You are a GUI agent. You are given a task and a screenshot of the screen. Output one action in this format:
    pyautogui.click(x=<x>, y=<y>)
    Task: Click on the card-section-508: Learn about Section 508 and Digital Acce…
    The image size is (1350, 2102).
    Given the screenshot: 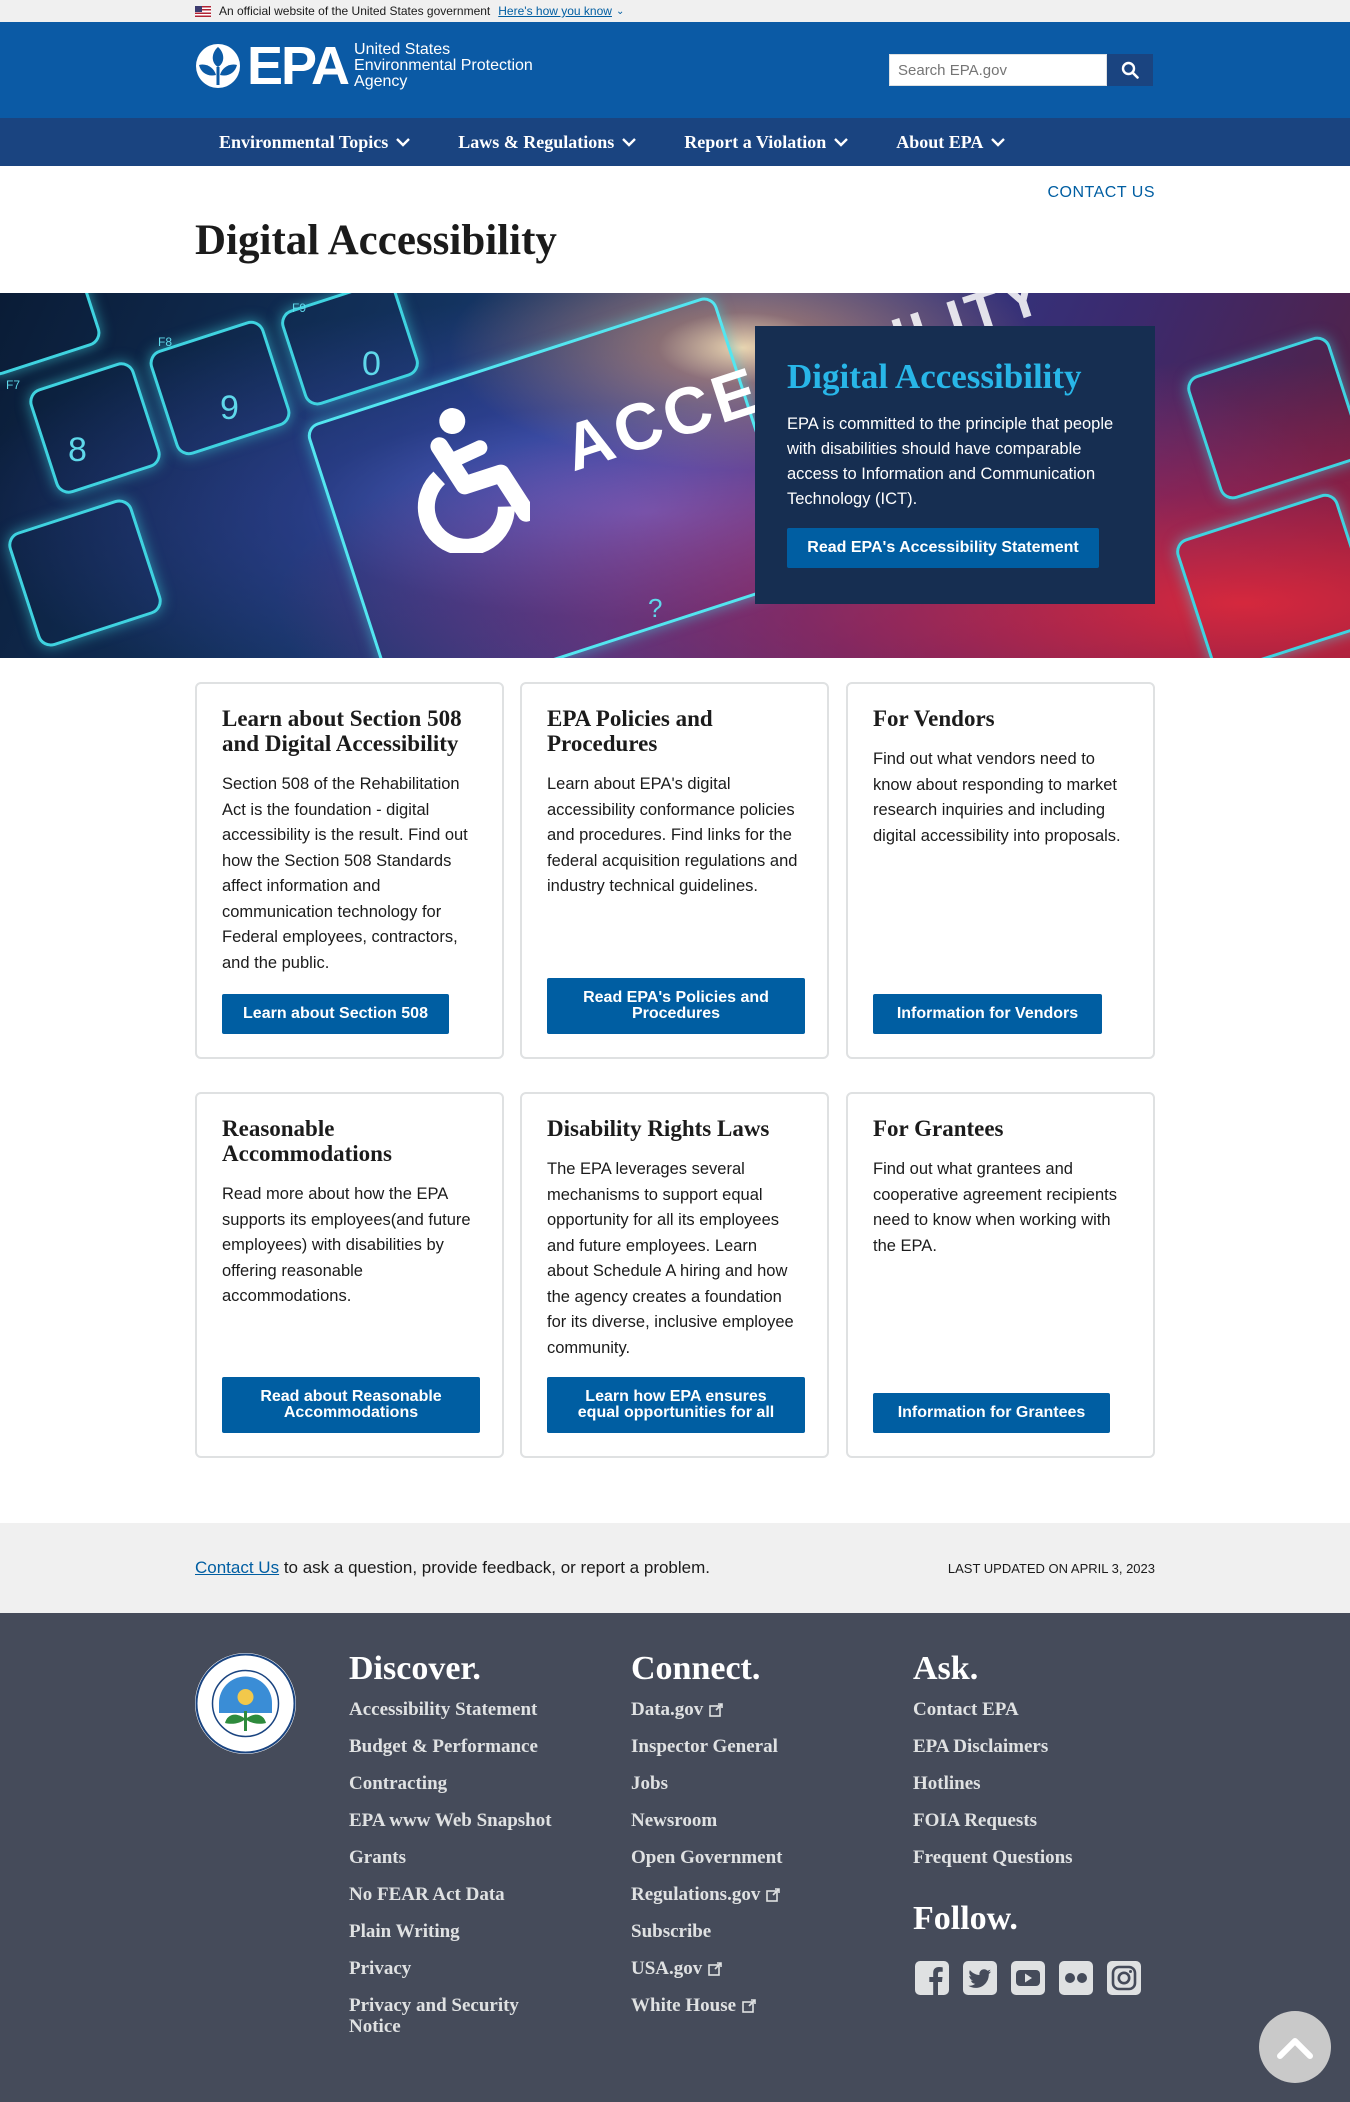 What is the action you would take?
    pyautogui.click(x=349, y=870)
    